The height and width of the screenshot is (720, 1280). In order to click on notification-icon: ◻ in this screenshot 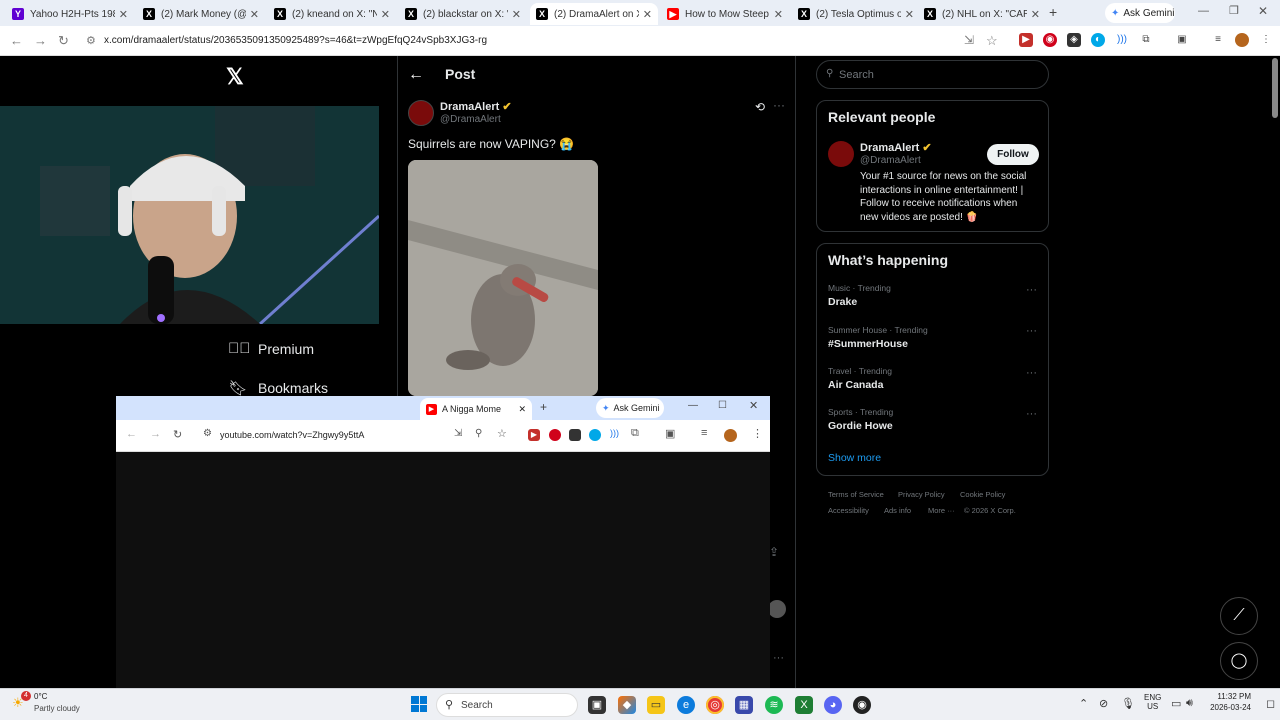, I will do `click(1270, 703)`.